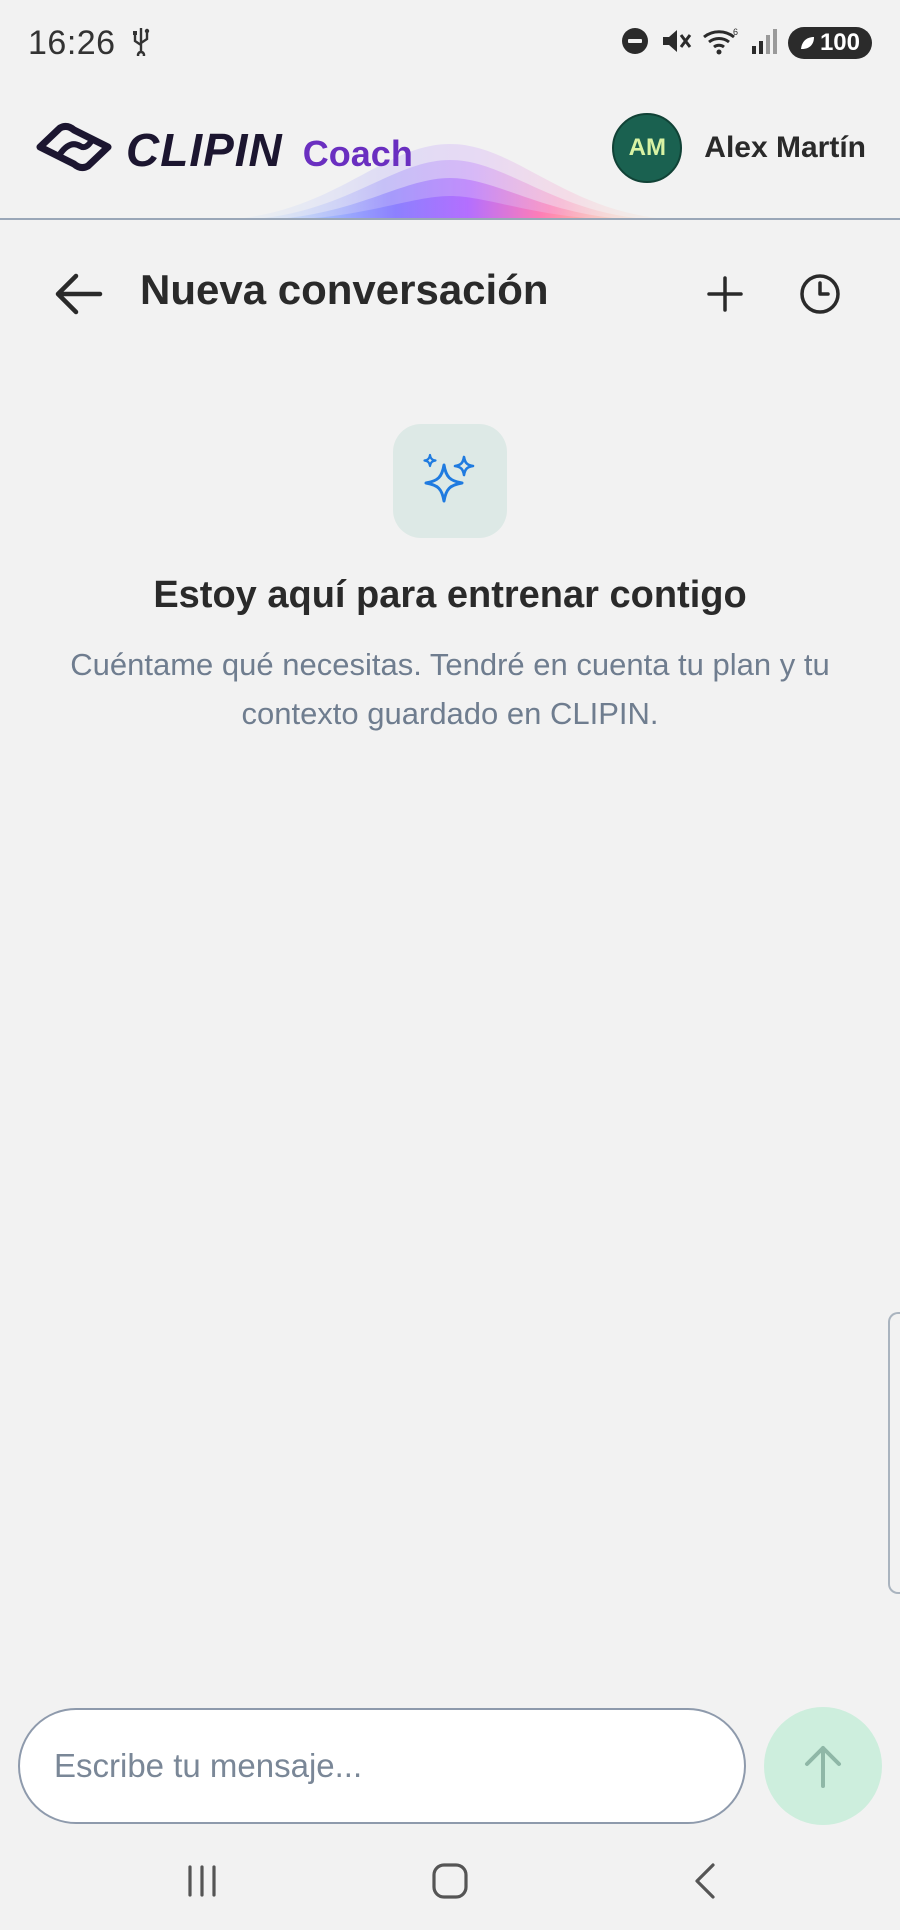 The height and width of the screenshot is (1930, 900). What do you see at coordinates (635, 43) in the screenshot?
I see `dnd-icon` at bounding box center [635, 43].